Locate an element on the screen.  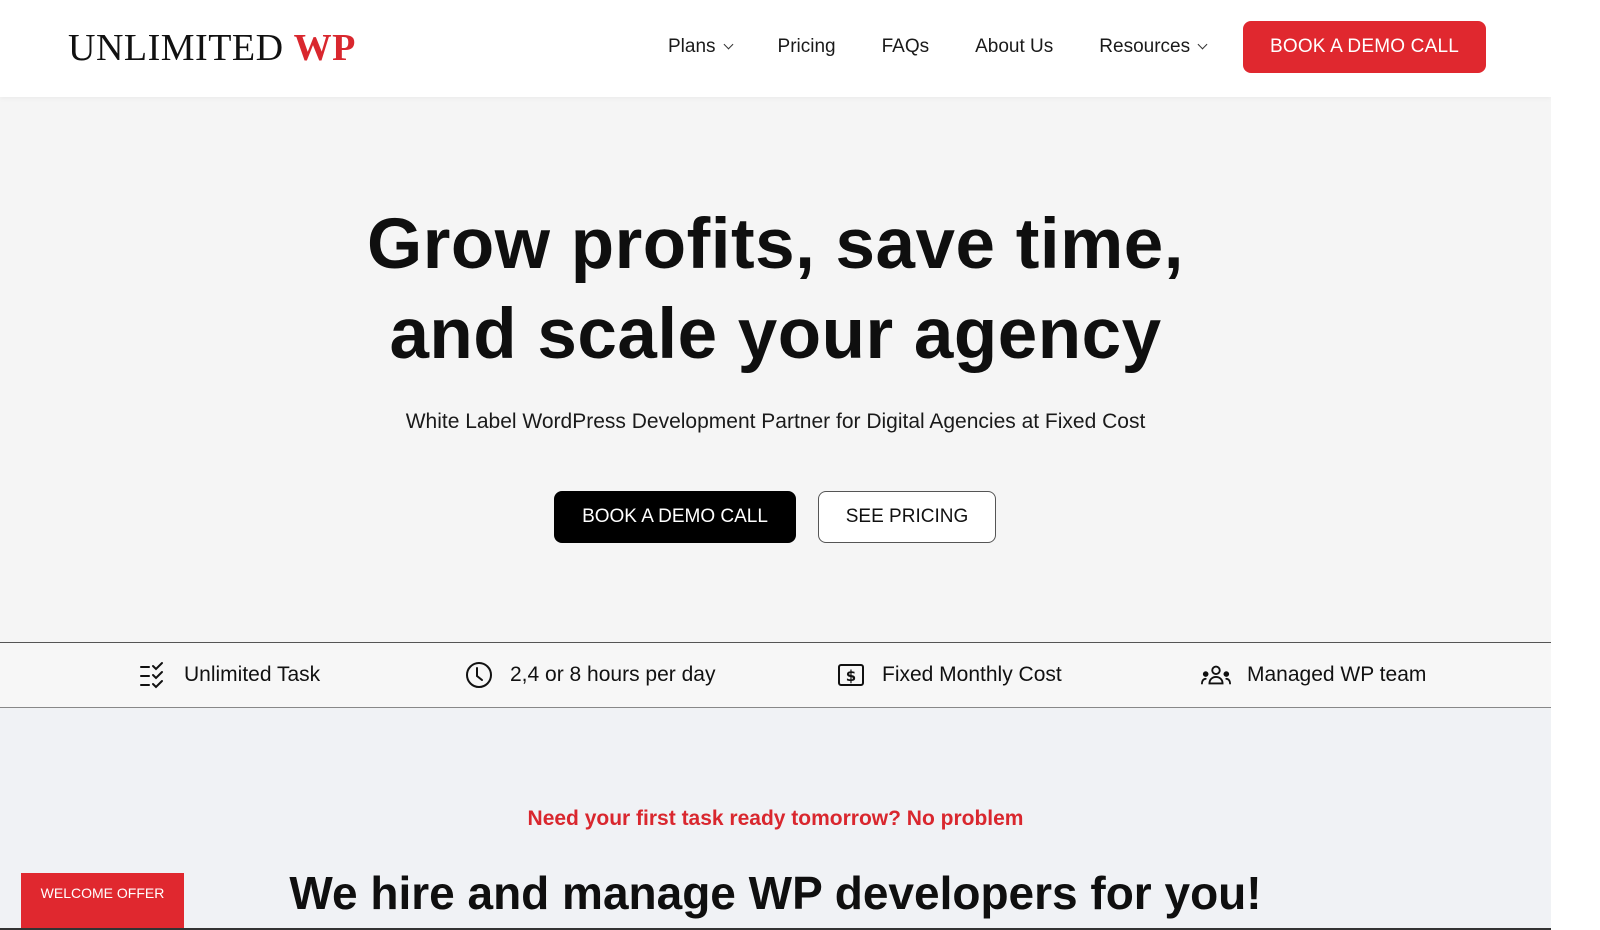
feature-label: Unlimited Task is located at coordinates (252, 674).